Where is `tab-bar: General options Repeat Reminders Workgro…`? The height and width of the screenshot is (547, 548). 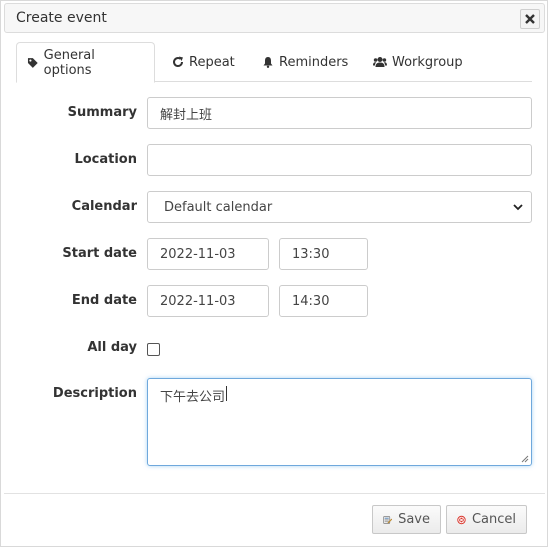
tab-bar: General options Repeat Reminders Workgro… is located at coordinates (274, 62).